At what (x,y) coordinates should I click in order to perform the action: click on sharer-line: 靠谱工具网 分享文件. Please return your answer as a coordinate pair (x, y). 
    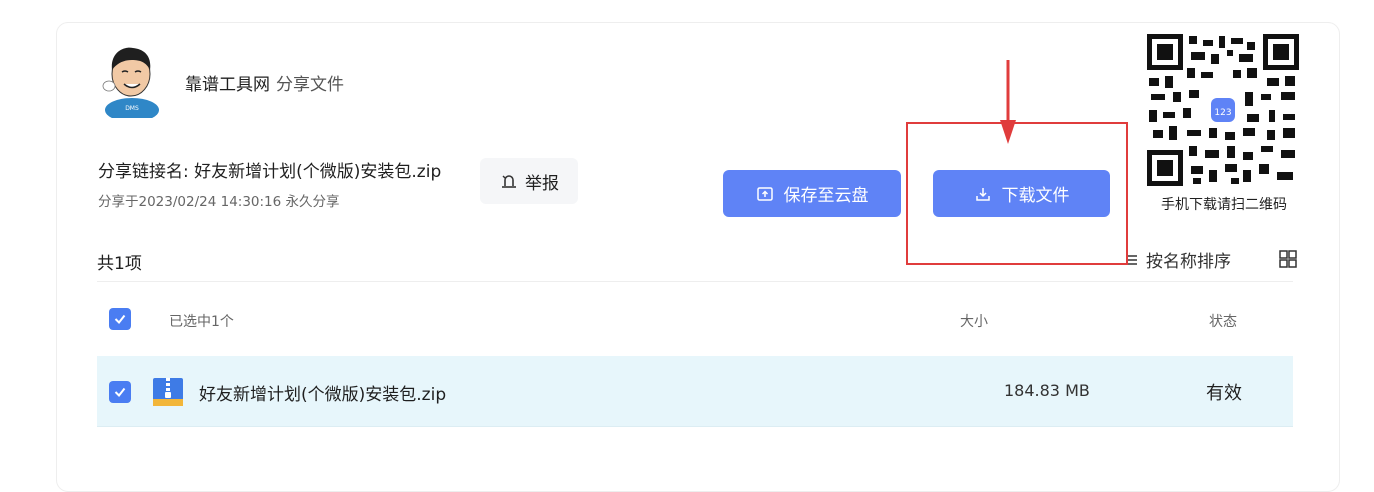
    Looking at the image, I should click on (264, 82).